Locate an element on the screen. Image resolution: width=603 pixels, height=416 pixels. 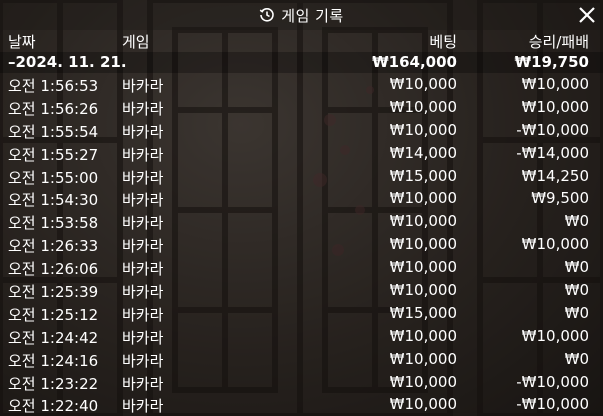
summary-result-total: ₩19,750 is located at coordinates (551, 62).